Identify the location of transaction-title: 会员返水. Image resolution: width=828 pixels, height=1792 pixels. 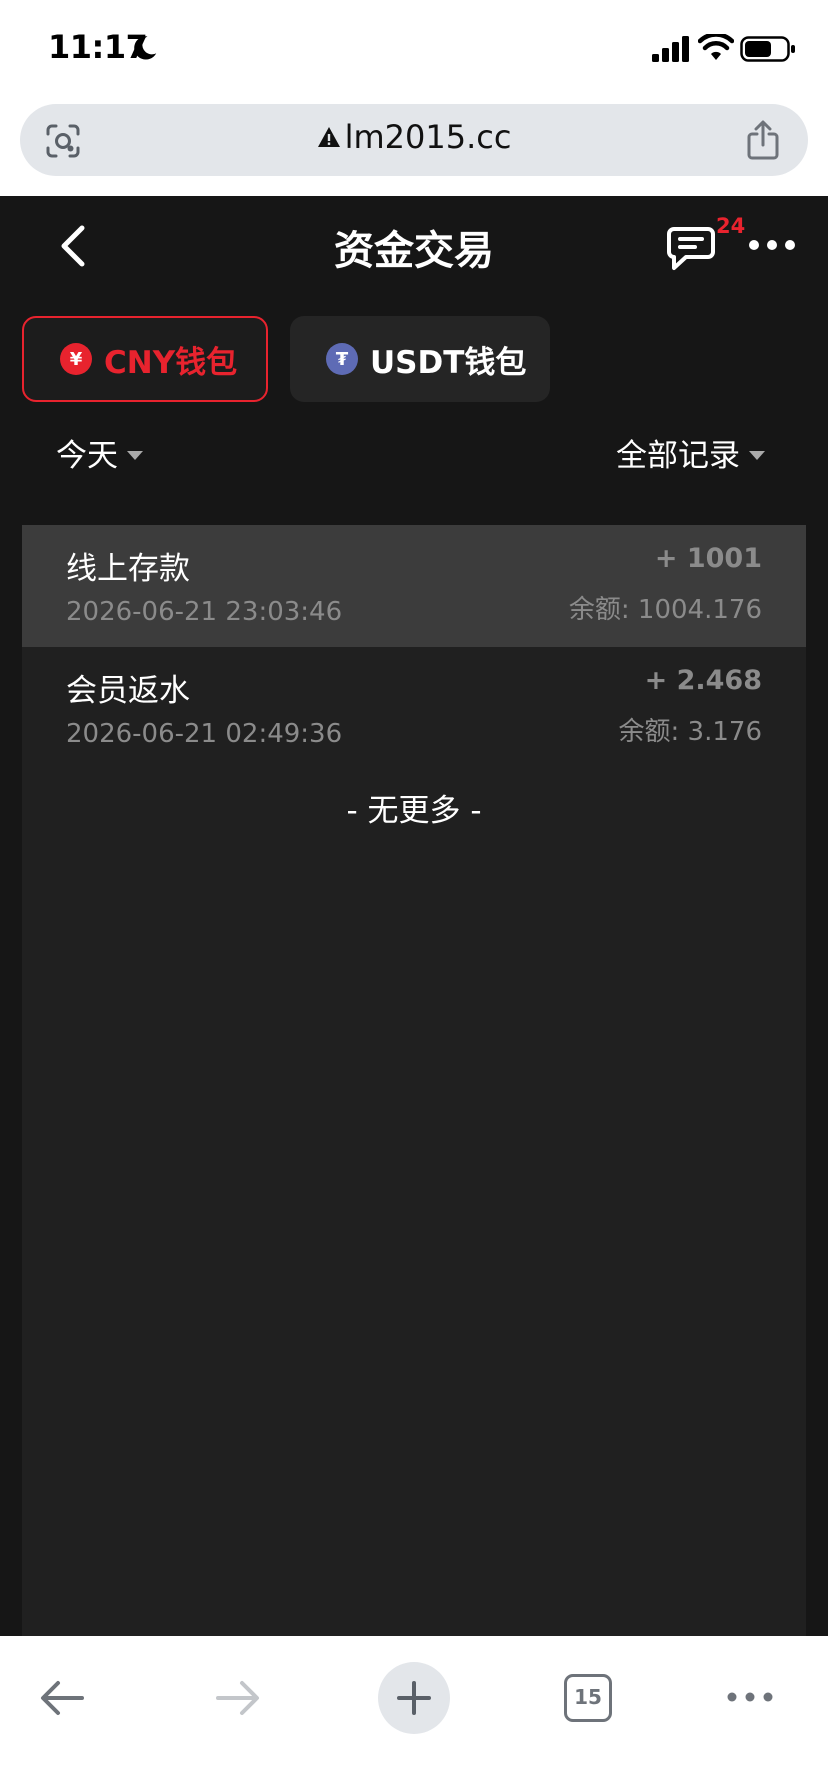
(128, 691).